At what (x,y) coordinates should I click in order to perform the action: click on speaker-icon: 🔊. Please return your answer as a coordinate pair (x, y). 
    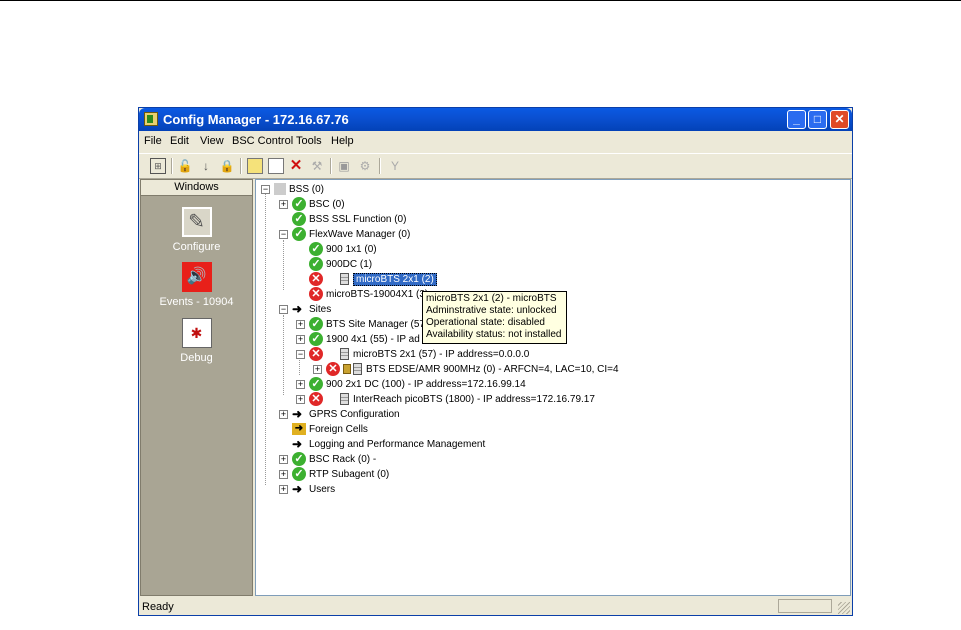
    Looking at the image, I should click on (196, 277).